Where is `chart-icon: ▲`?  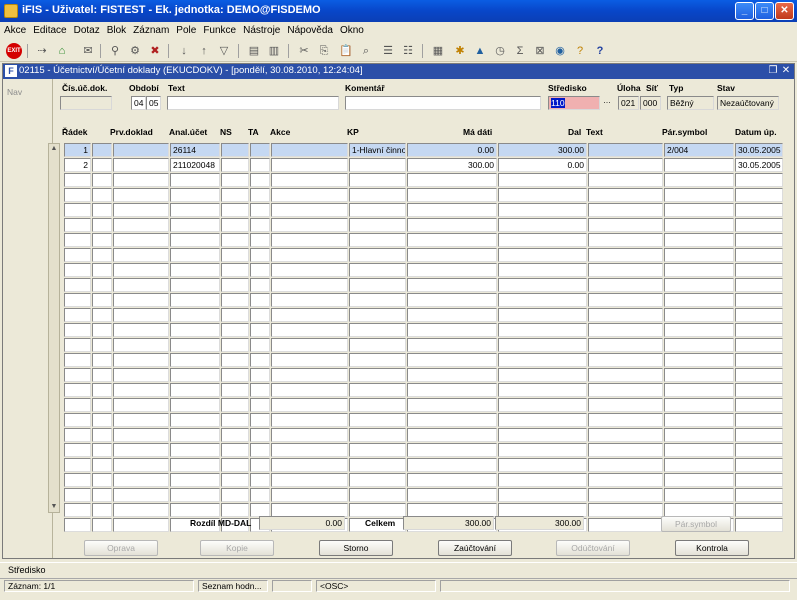 chart-icon: ▲ is located at coordinates (480, 51).